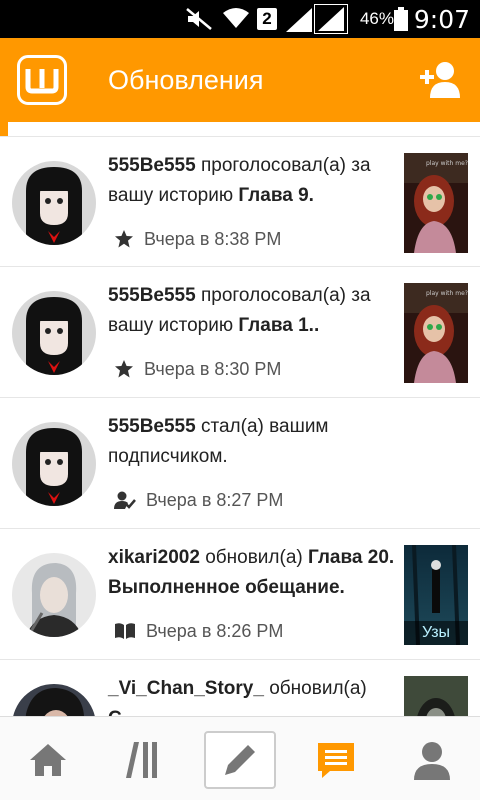  Describe the element at coordinates (236, 18) in the screenshot. I see `wifi-icon` at that location.